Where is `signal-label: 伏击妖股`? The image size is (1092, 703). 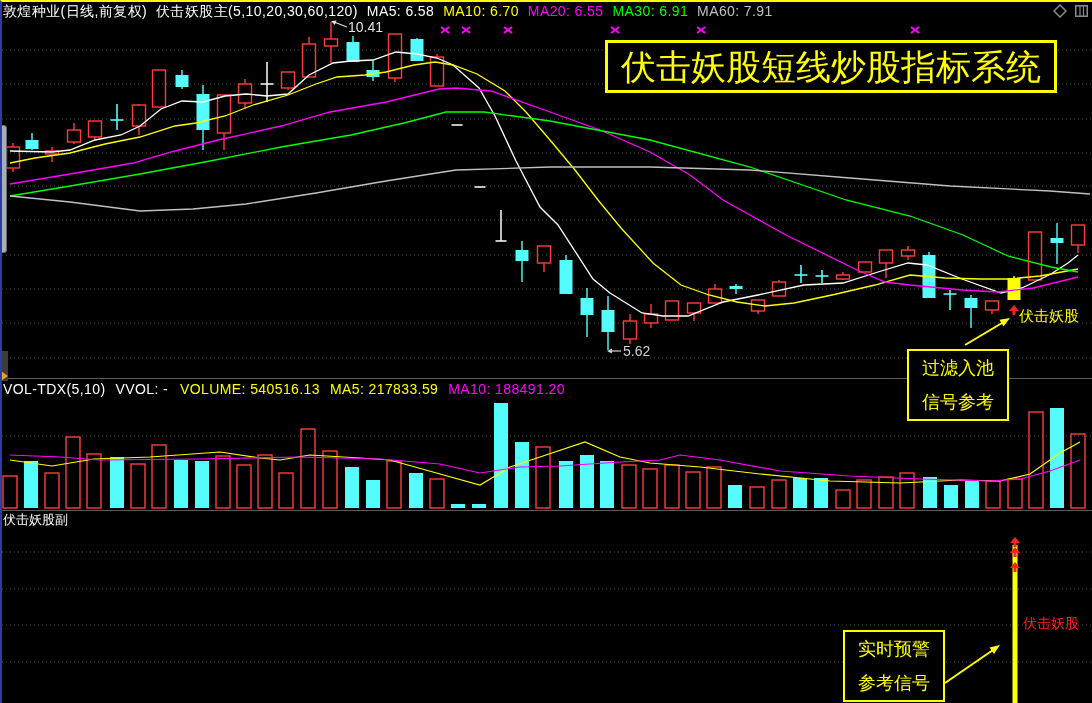 signal-label: 伏击妖股 is located at coordinates (1049, 315).